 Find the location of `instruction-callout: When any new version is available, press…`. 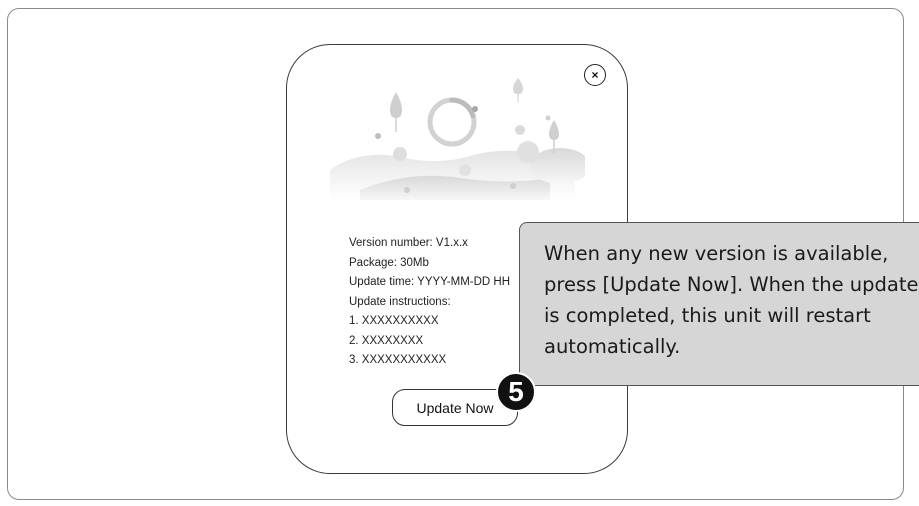

instruction-callout: When any new version is available, press… is located at coordinates (719, 304).